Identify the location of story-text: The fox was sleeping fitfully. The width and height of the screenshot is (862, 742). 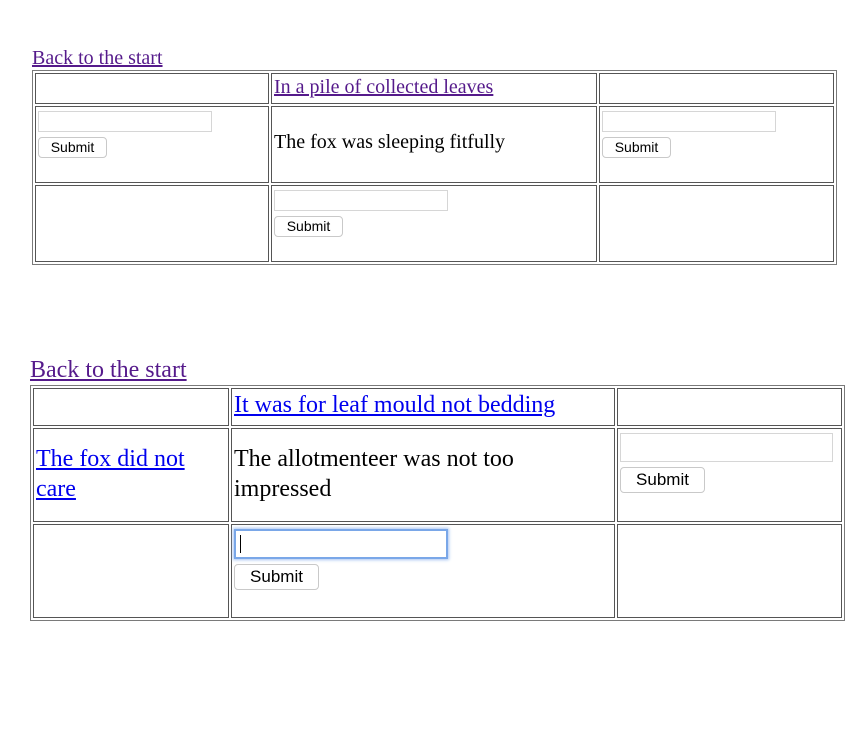
(390, 142).